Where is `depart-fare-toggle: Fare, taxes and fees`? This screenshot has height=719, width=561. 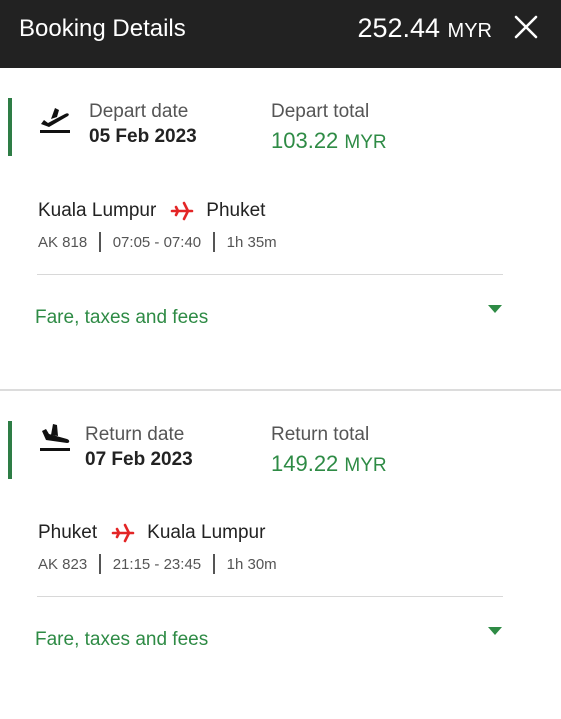
depart-fare-toggle: Fare, taxes and fees is located at coordinates (121, 318).